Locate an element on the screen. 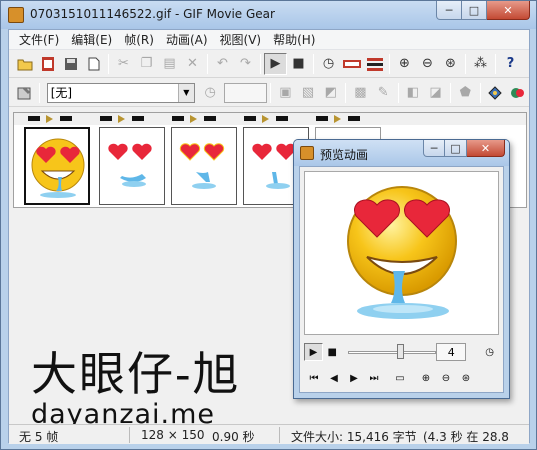  previous-frame-button: ◀ is located at coordinates (334, 378).